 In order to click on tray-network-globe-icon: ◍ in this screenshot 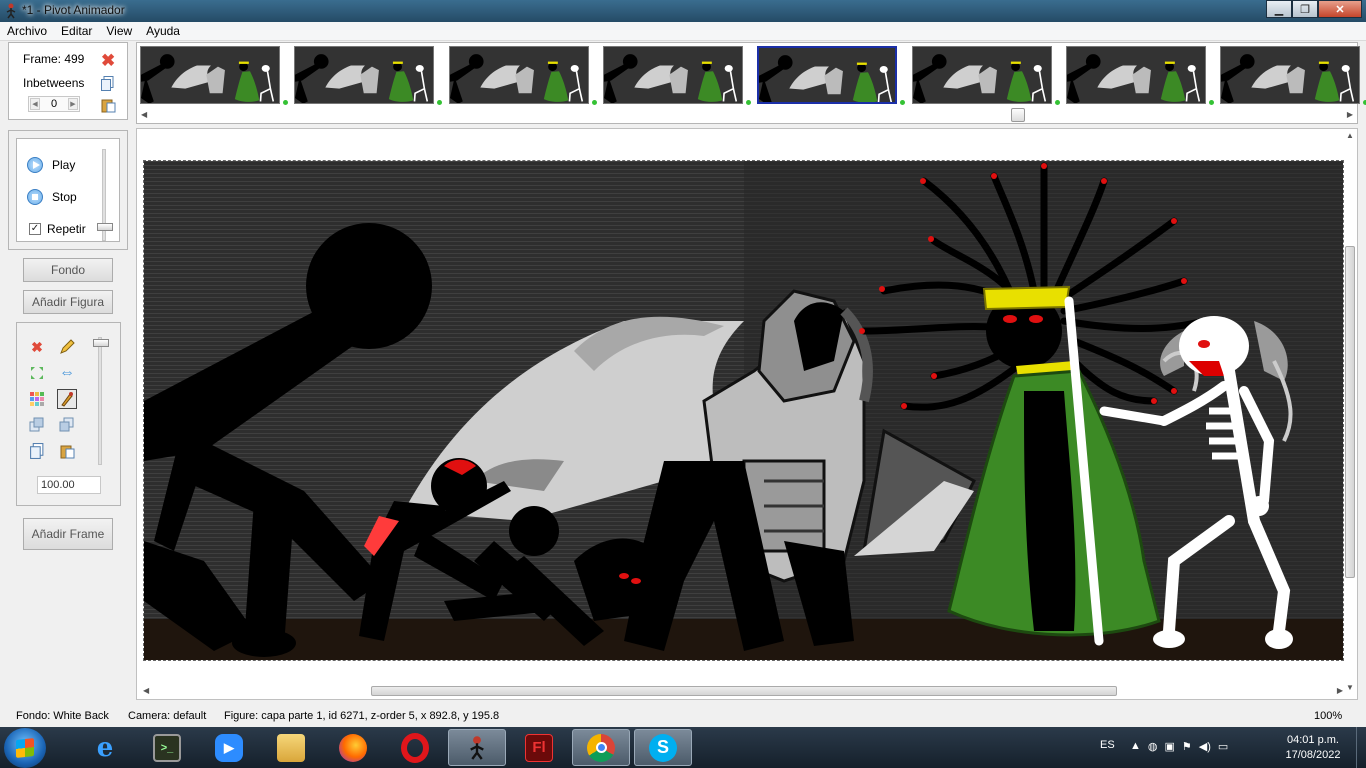, I will do `click(1153, 746)`.